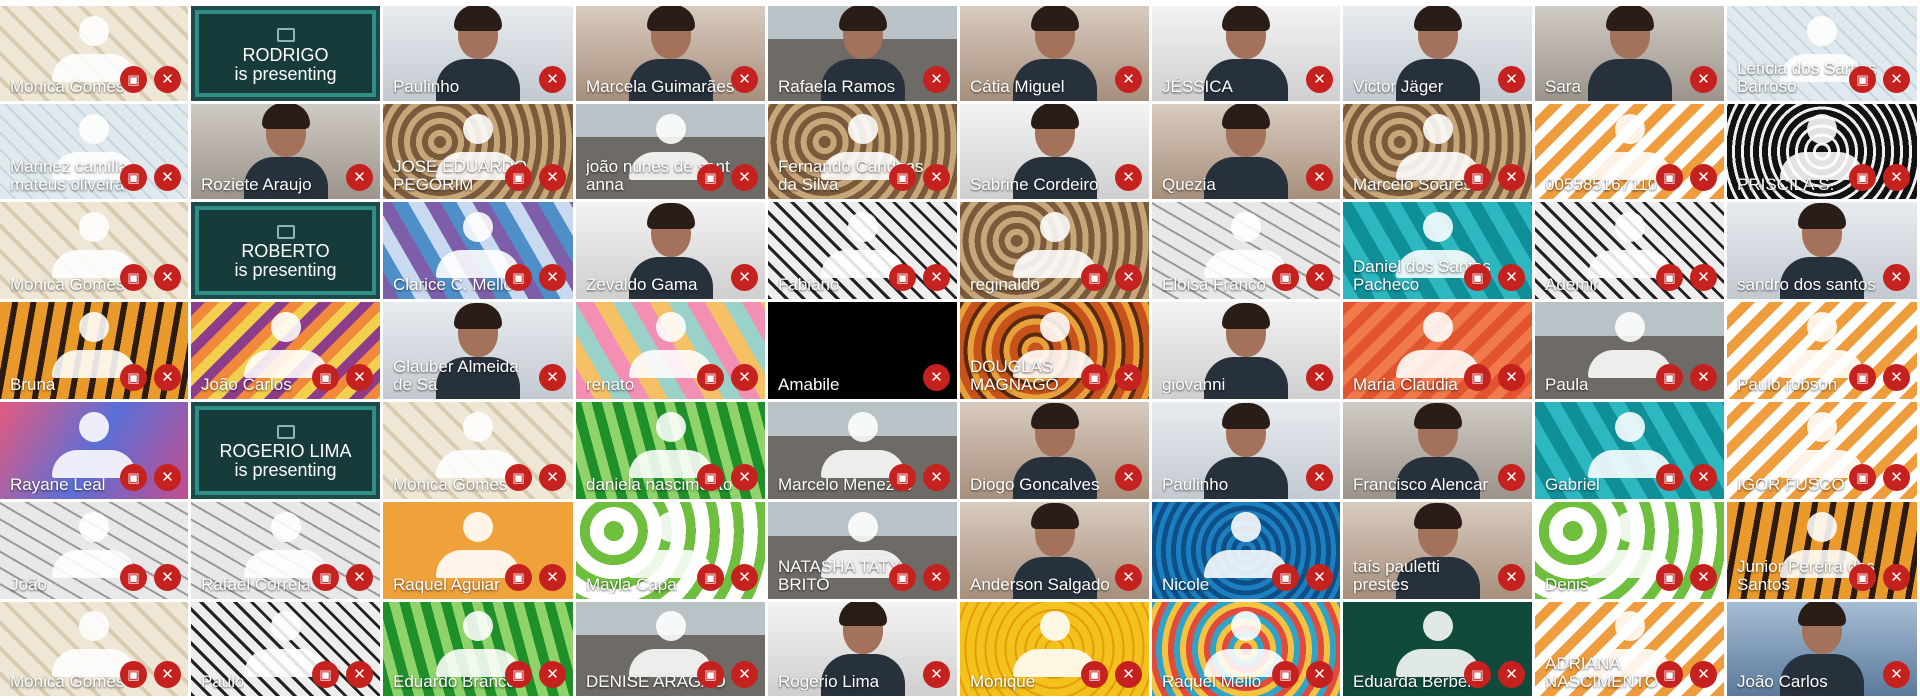 The height and width of the screenshot is (699, 1920). I want to click on participant-tile: Bruna ▣ ✕, so click(94, 350).